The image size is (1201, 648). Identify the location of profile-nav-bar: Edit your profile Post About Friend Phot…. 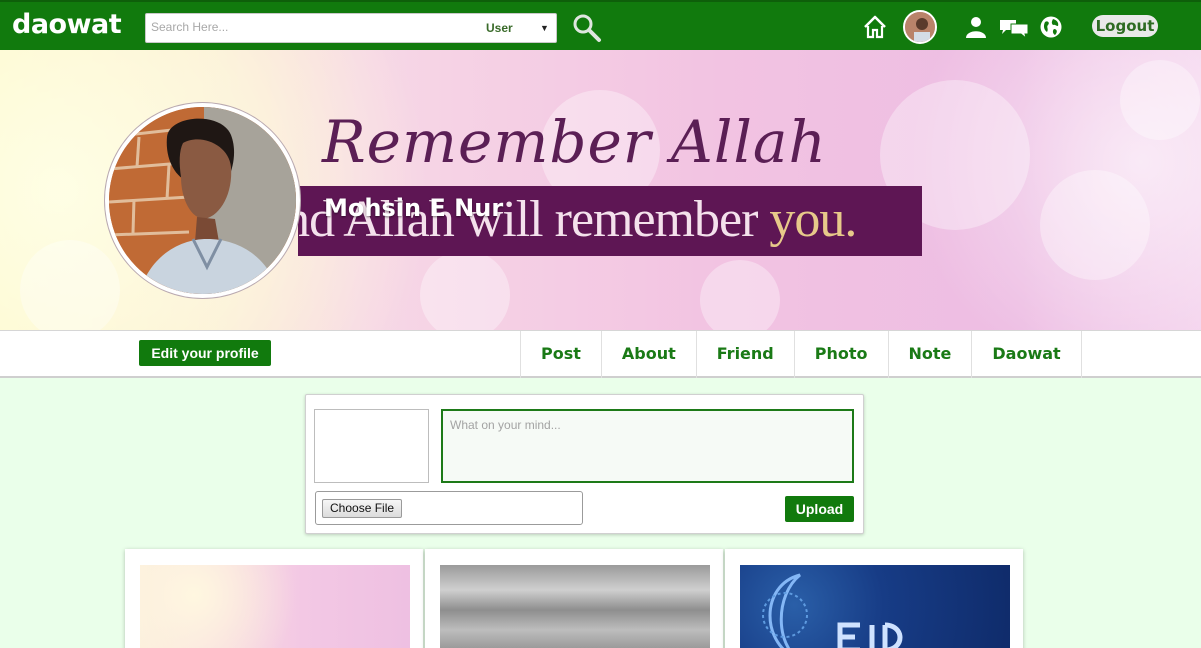
(600, 354).